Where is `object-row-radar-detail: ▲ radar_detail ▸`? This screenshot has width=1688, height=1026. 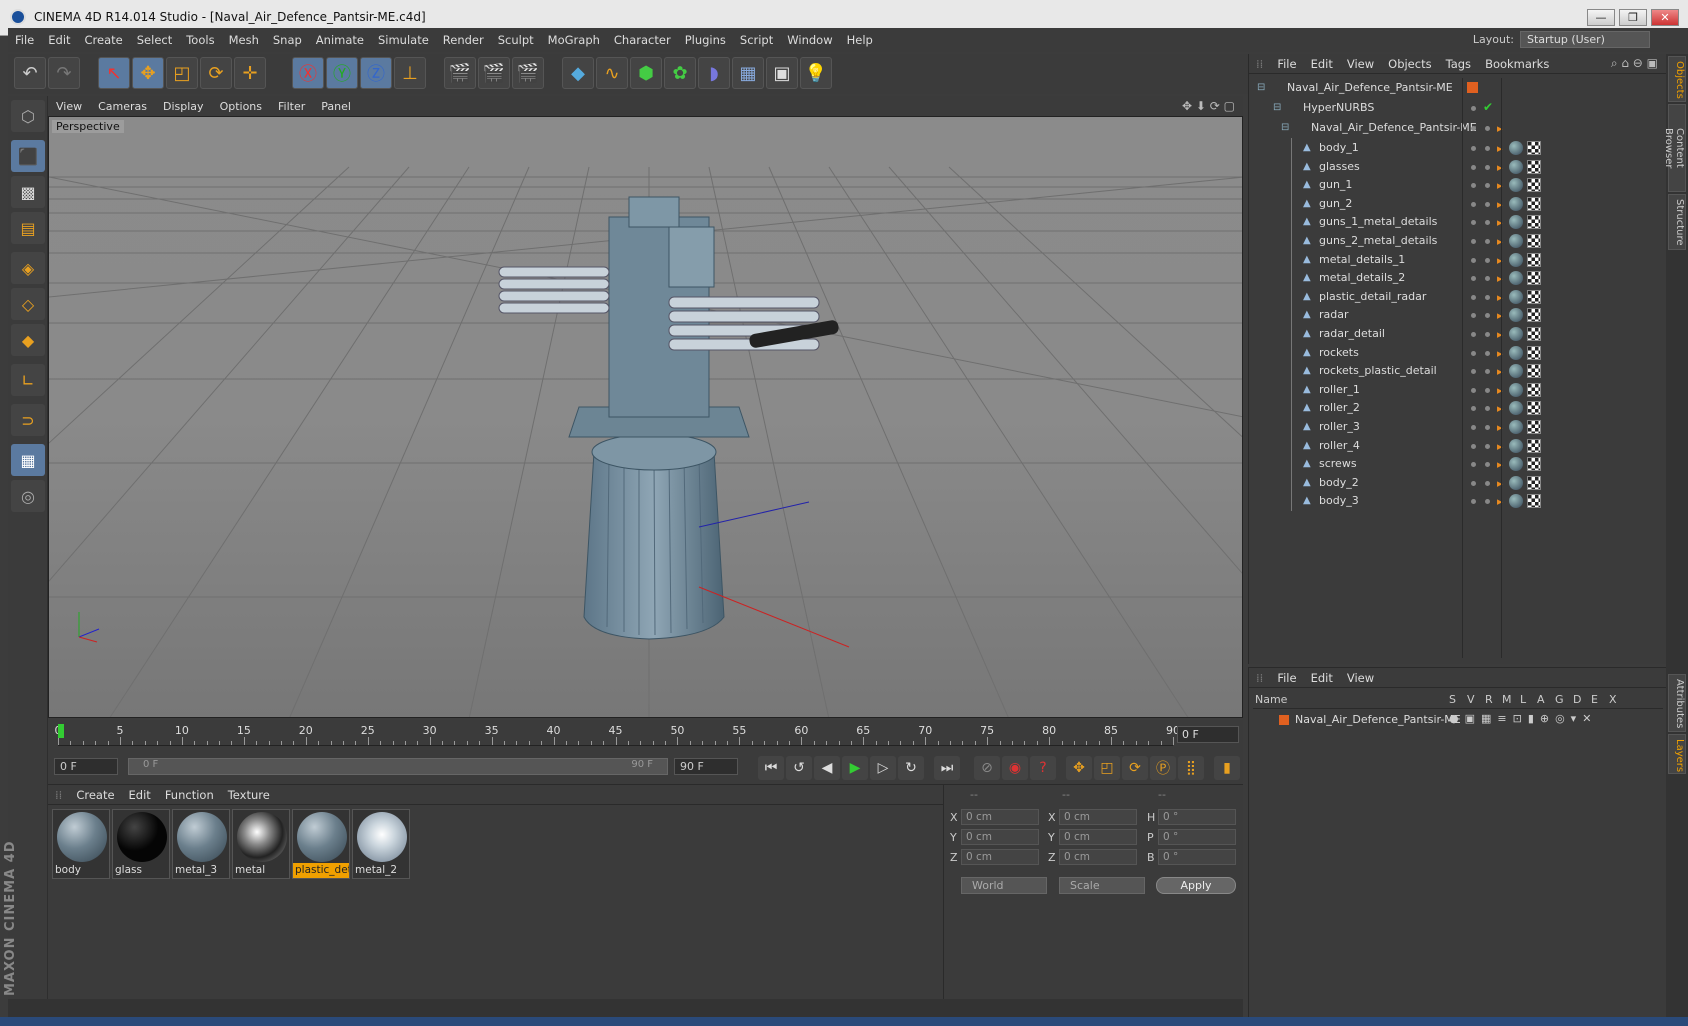
object-row-radar-detail: ▲ radar_detail ▸ is located at coordinates (1459, 334).